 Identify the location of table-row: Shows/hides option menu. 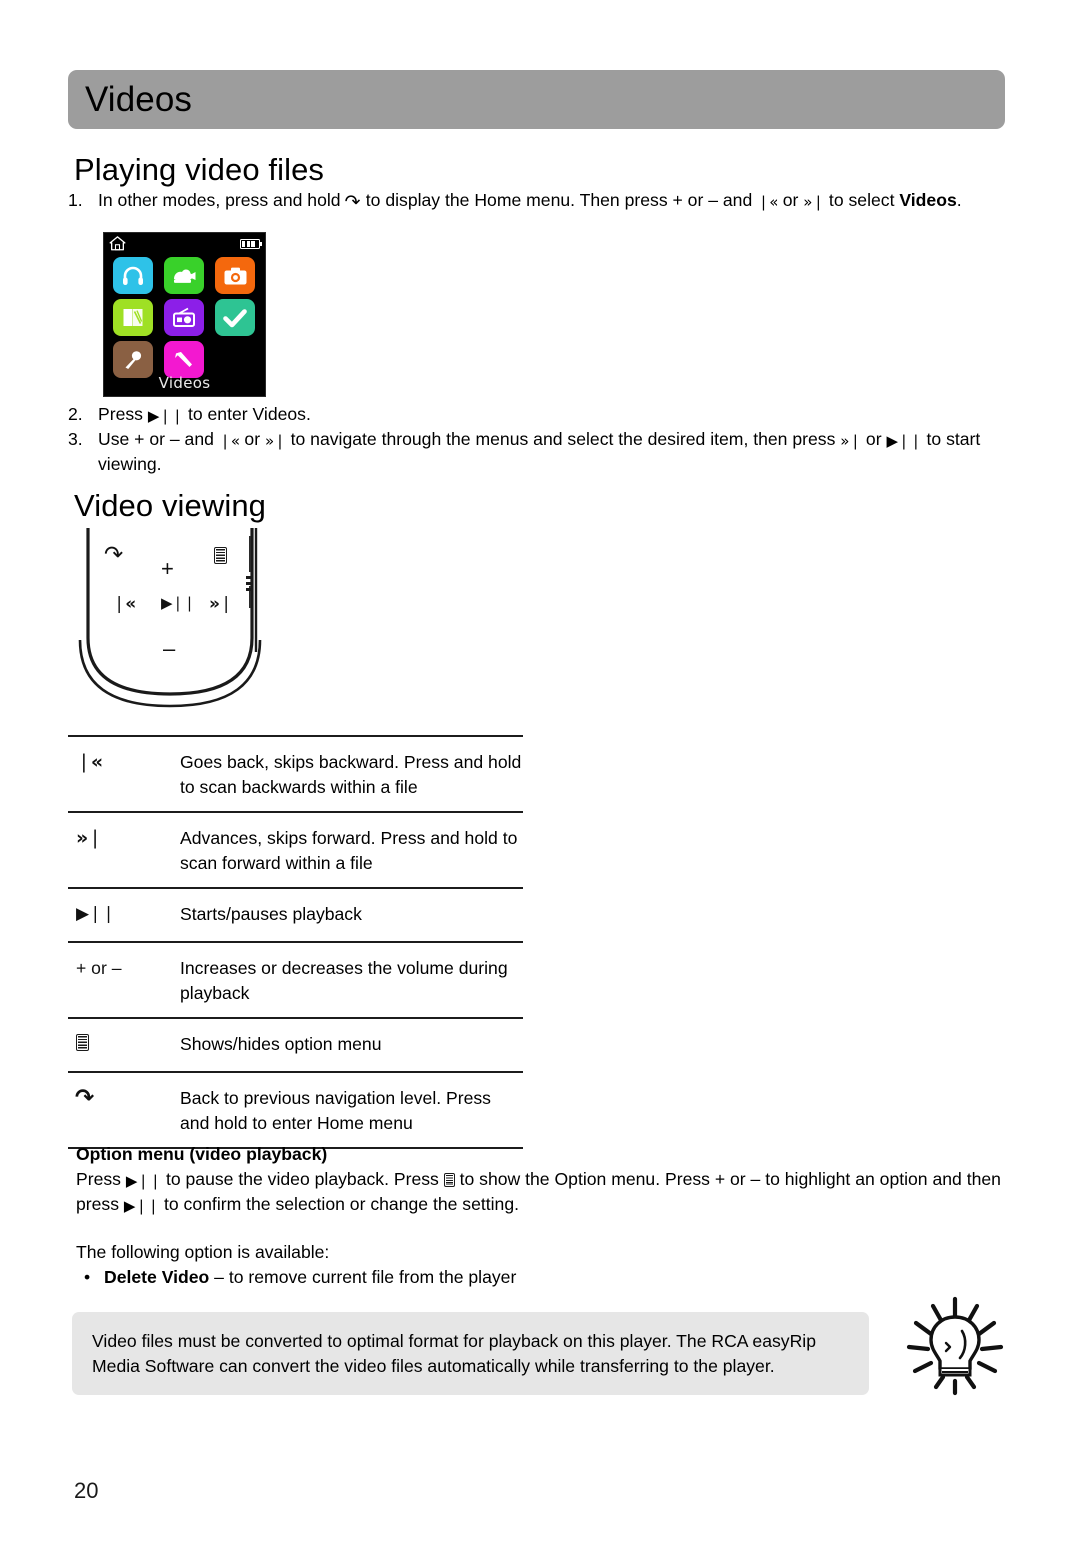
(295, 1044).